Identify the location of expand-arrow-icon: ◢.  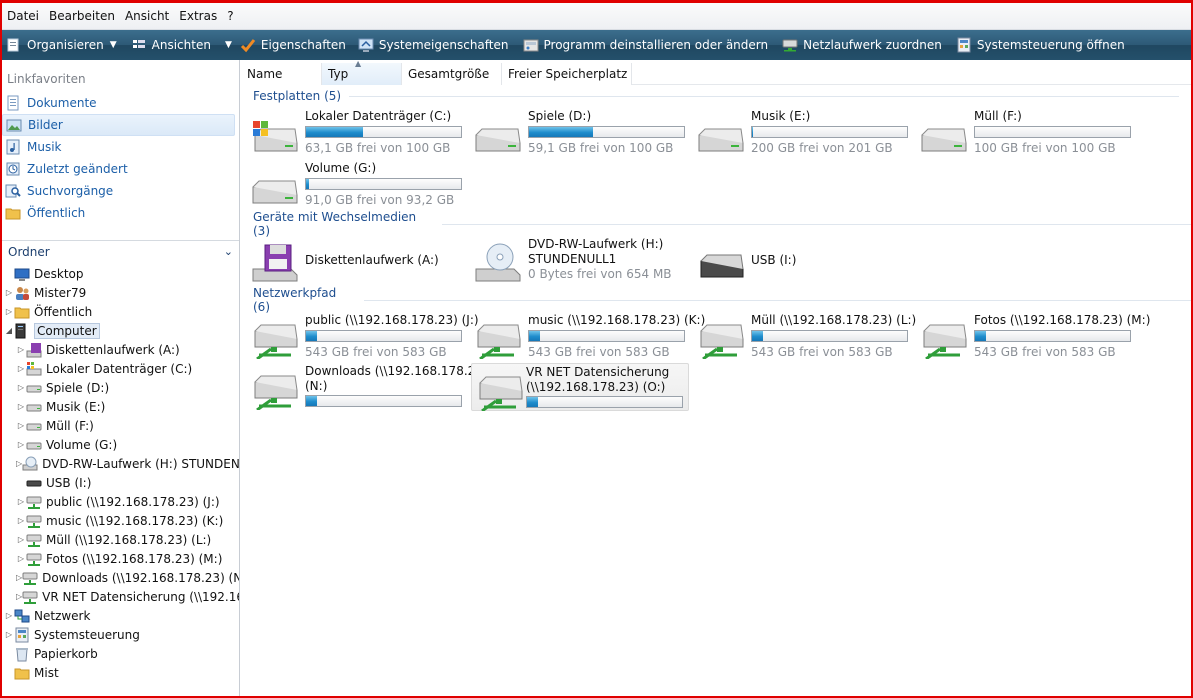
(9, 330).